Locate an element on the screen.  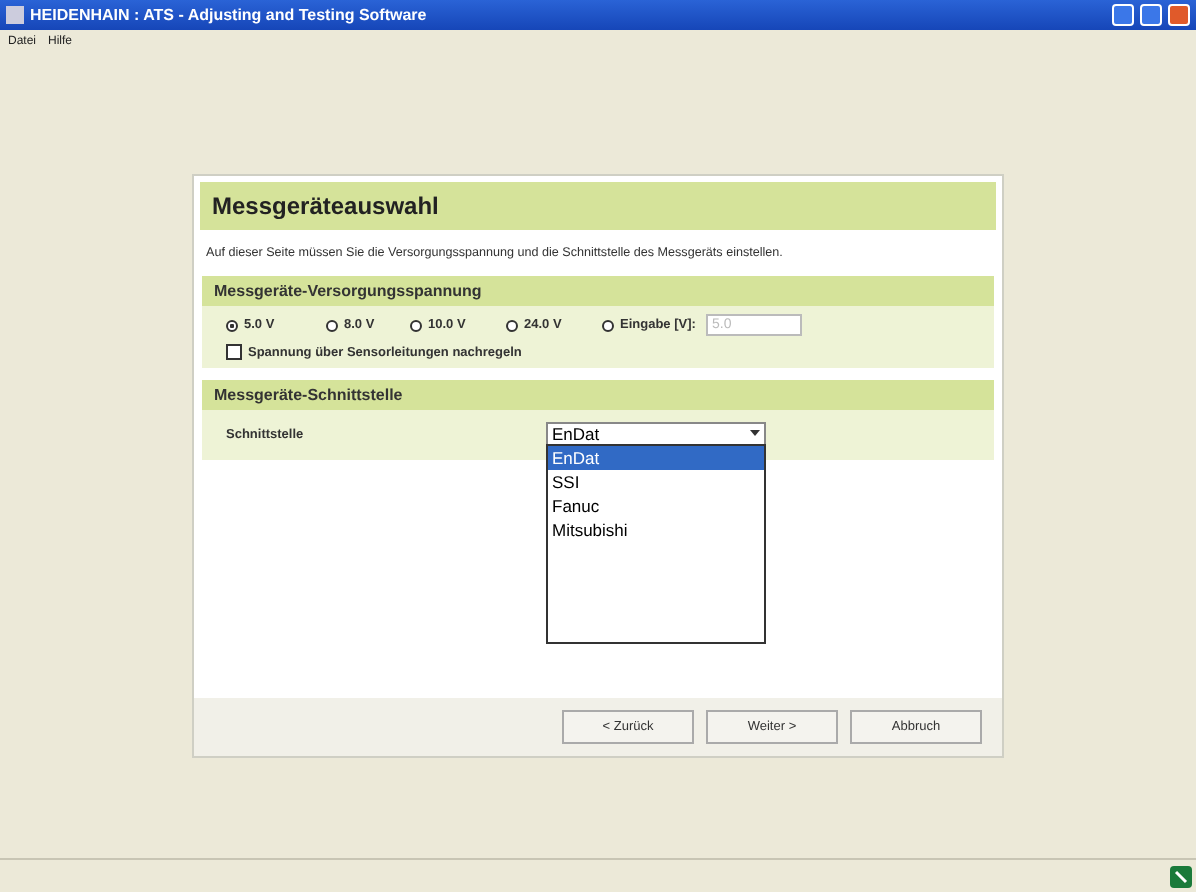
status-icon is located at coordinates (1181, 876).